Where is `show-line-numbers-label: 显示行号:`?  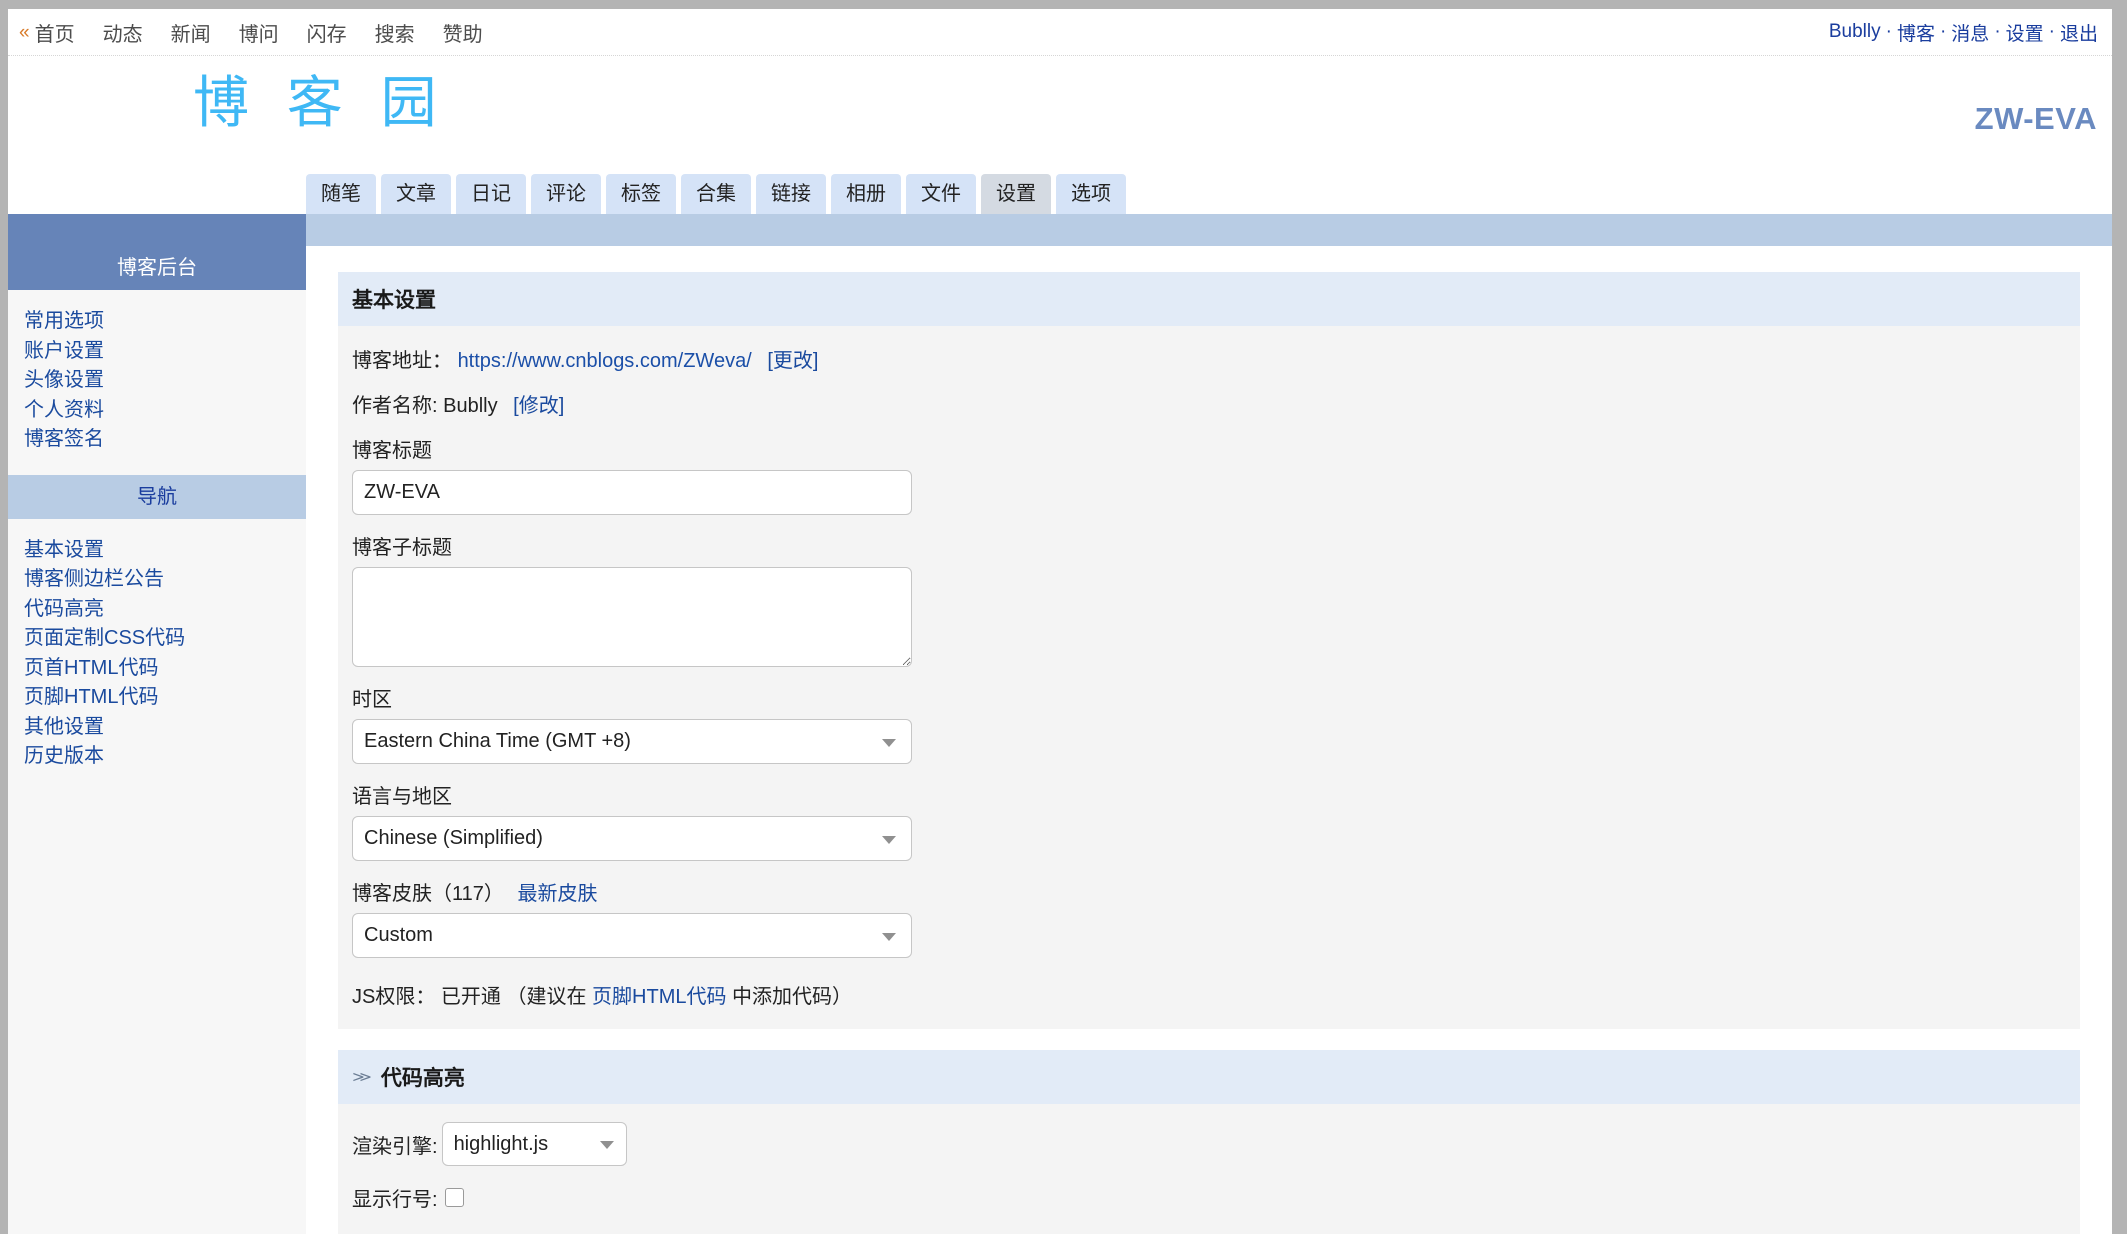 show-line-numbers-label: 显示行号: is located at coordinates (395, 1200).